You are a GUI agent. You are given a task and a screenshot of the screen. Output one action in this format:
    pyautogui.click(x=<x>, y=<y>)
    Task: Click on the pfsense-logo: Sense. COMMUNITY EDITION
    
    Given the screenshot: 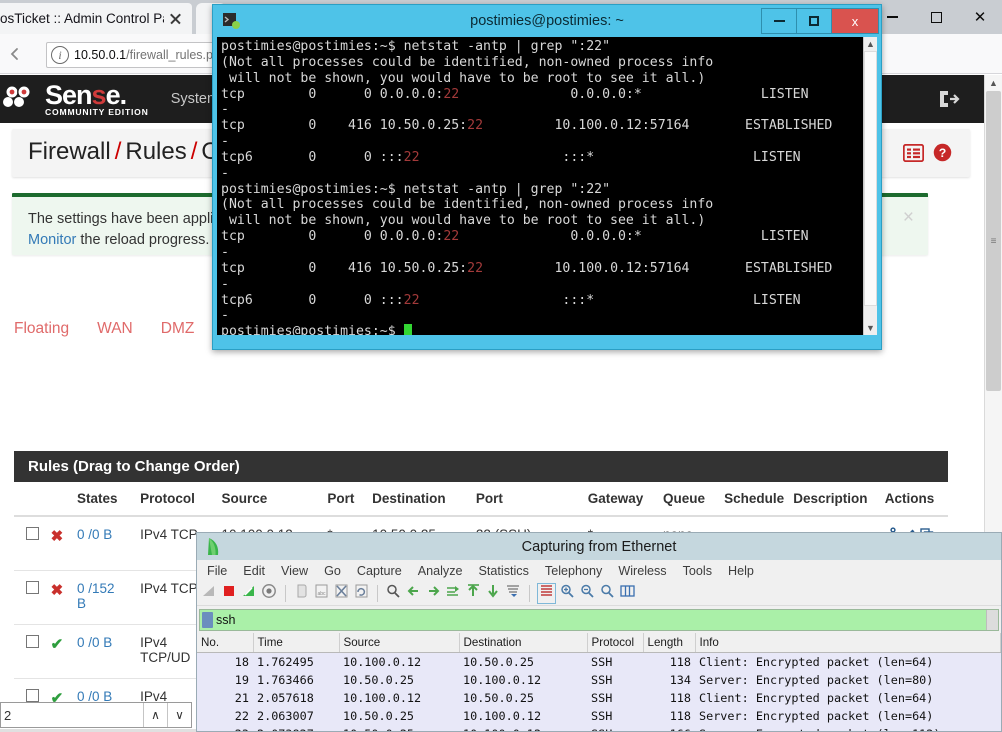 What is the action you would take?
    pyautogui.click(x=75, y=99)
    